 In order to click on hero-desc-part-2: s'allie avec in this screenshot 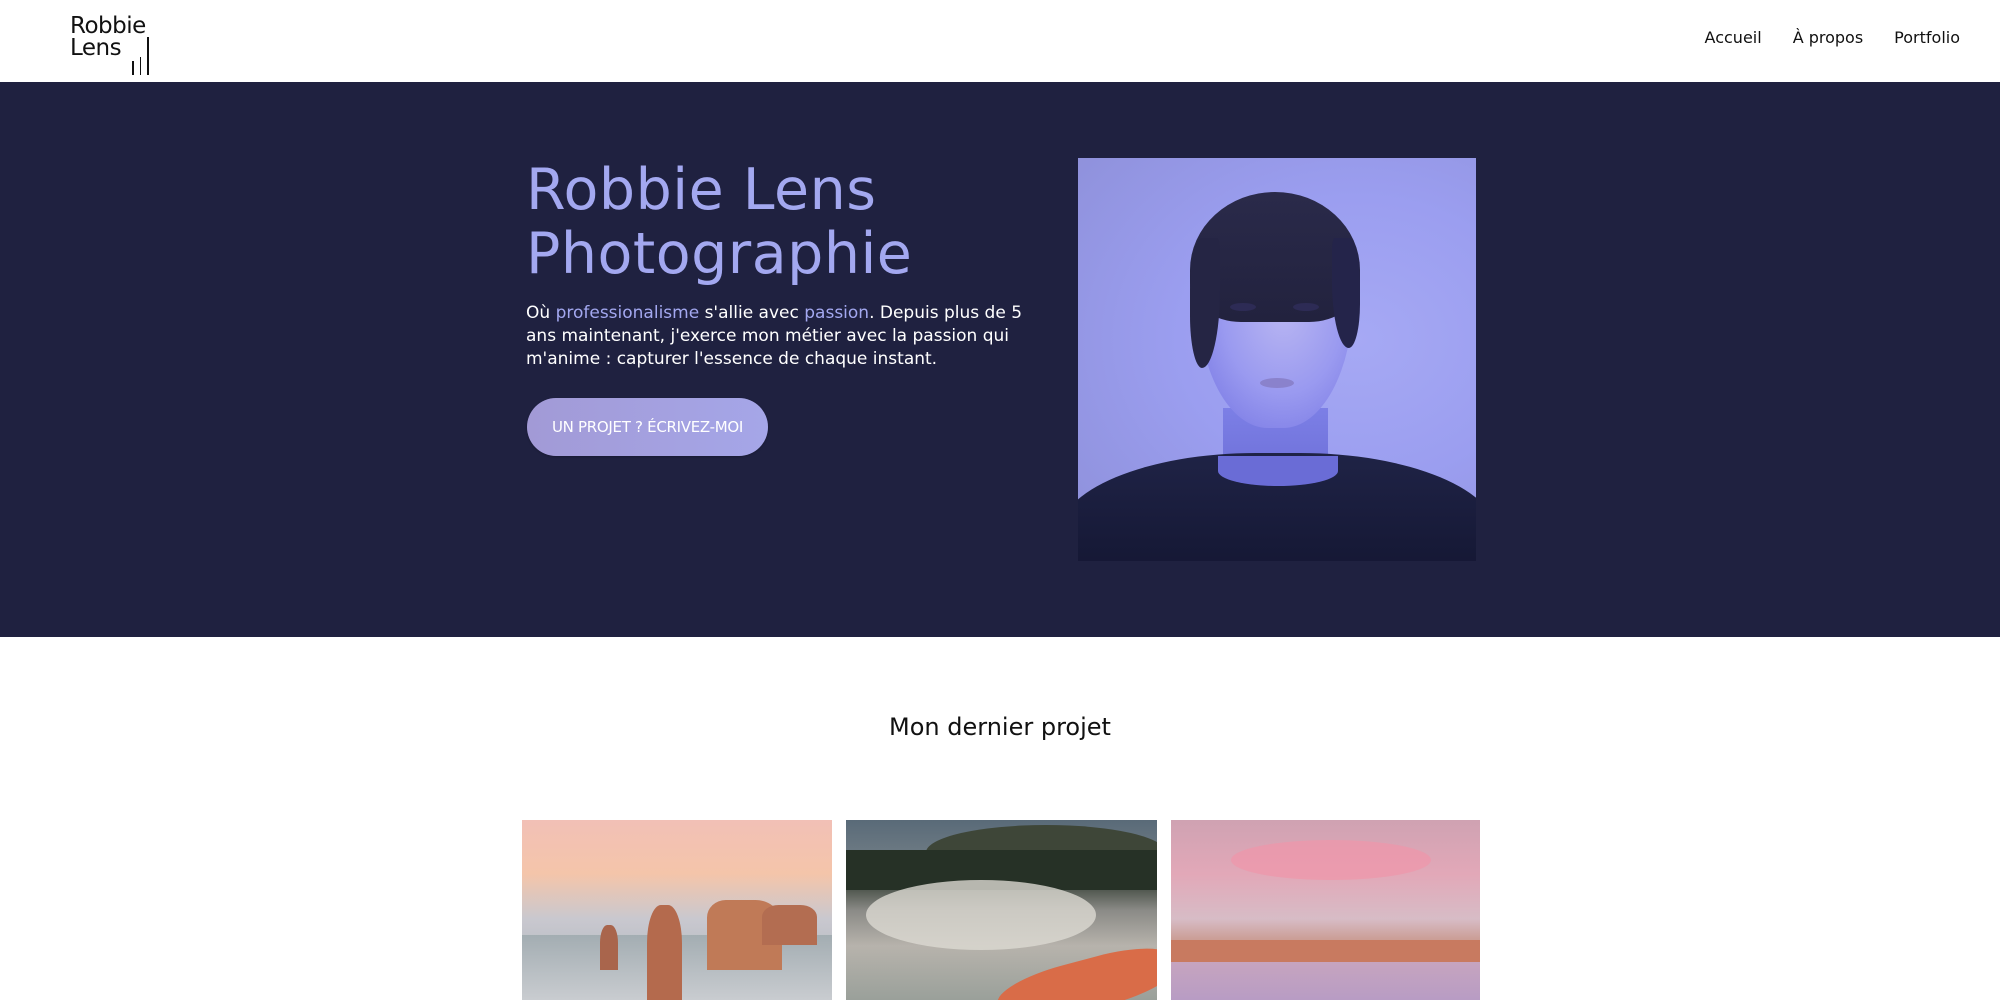, I will do `click(752, 313)`.